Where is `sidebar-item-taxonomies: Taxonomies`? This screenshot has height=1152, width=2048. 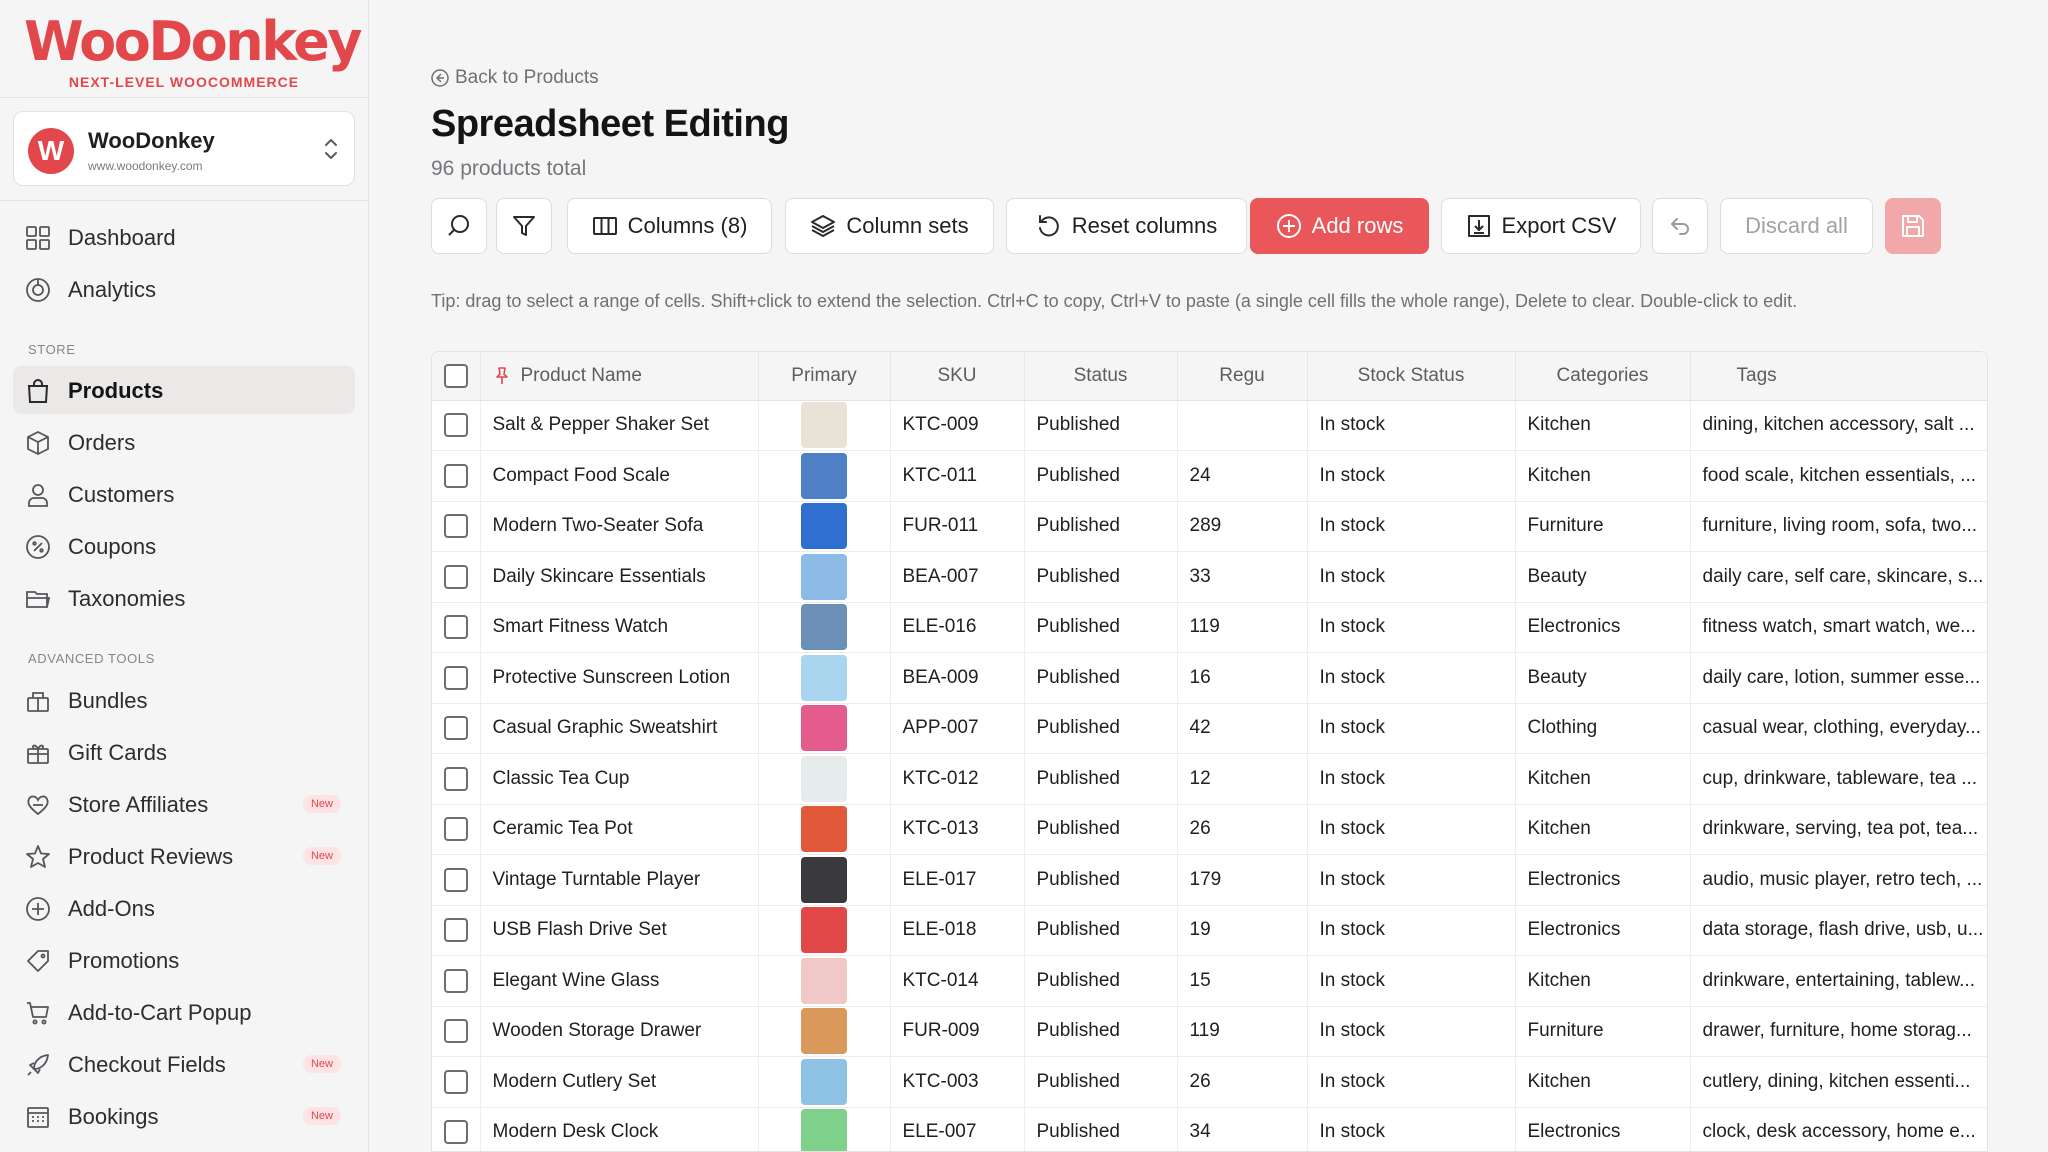
sidebar-item-taxonomies: Taxonomies is located at coordinates (184, 598).